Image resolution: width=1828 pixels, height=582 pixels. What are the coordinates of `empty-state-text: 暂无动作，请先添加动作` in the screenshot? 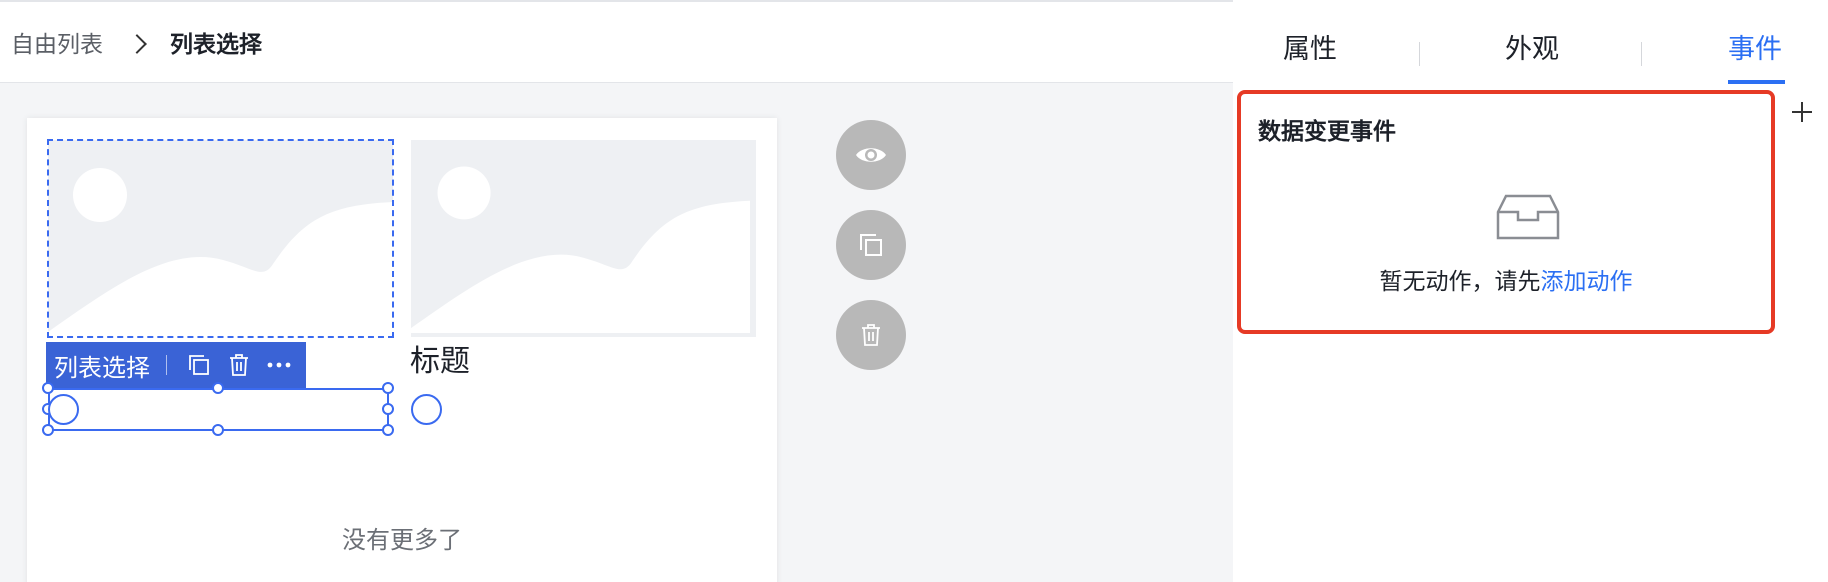 It's located at (1506, 279).